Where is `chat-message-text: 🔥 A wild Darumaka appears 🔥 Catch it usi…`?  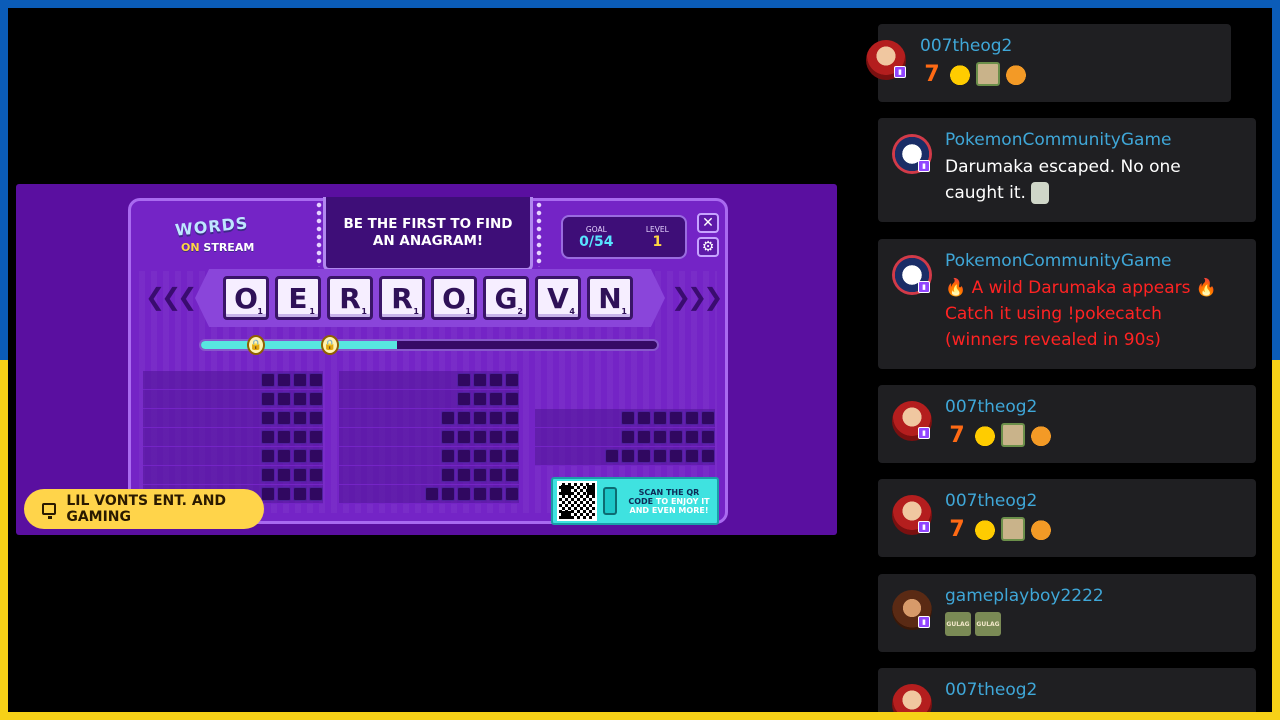 chat-message-text: 🔥 A wild Darumaka appears 🔥 Catch it usi… is located at coordinates (1081, 314).